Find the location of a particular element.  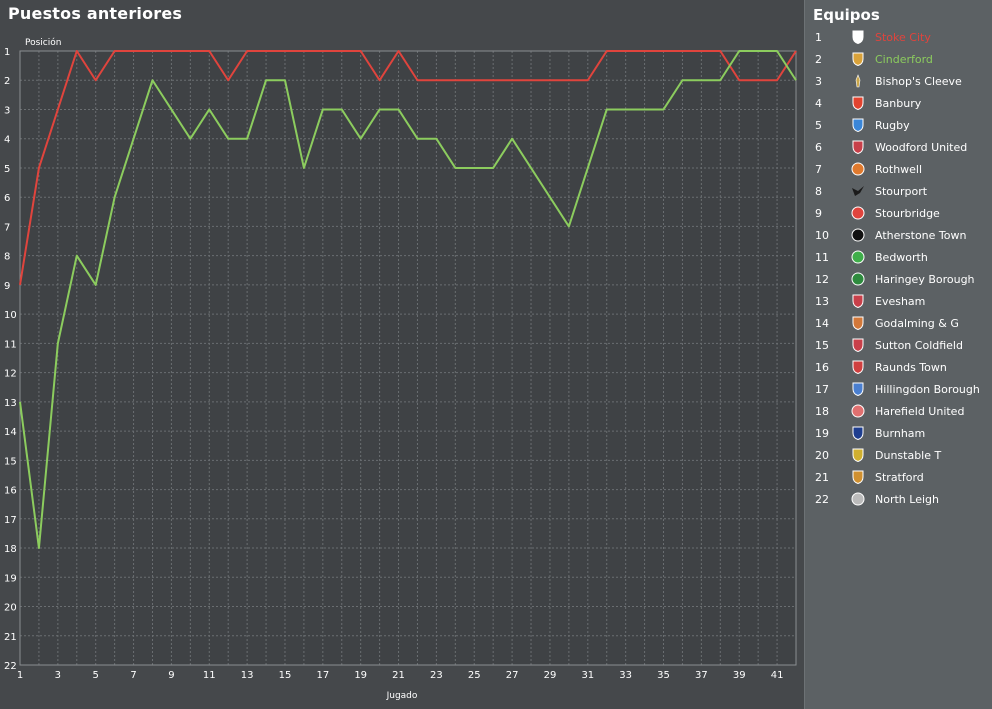

team-row: 3 Bishop's Cleeve is located at coordinates (898, 81).